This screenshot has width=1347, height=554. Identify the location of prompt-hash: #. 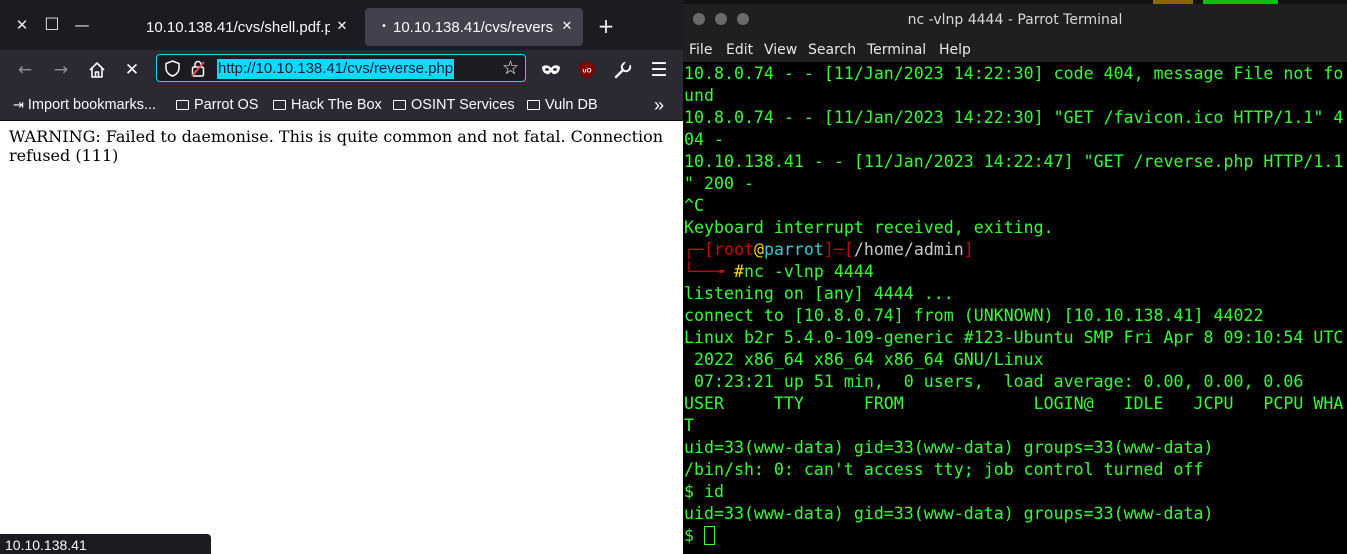
(738, 271).